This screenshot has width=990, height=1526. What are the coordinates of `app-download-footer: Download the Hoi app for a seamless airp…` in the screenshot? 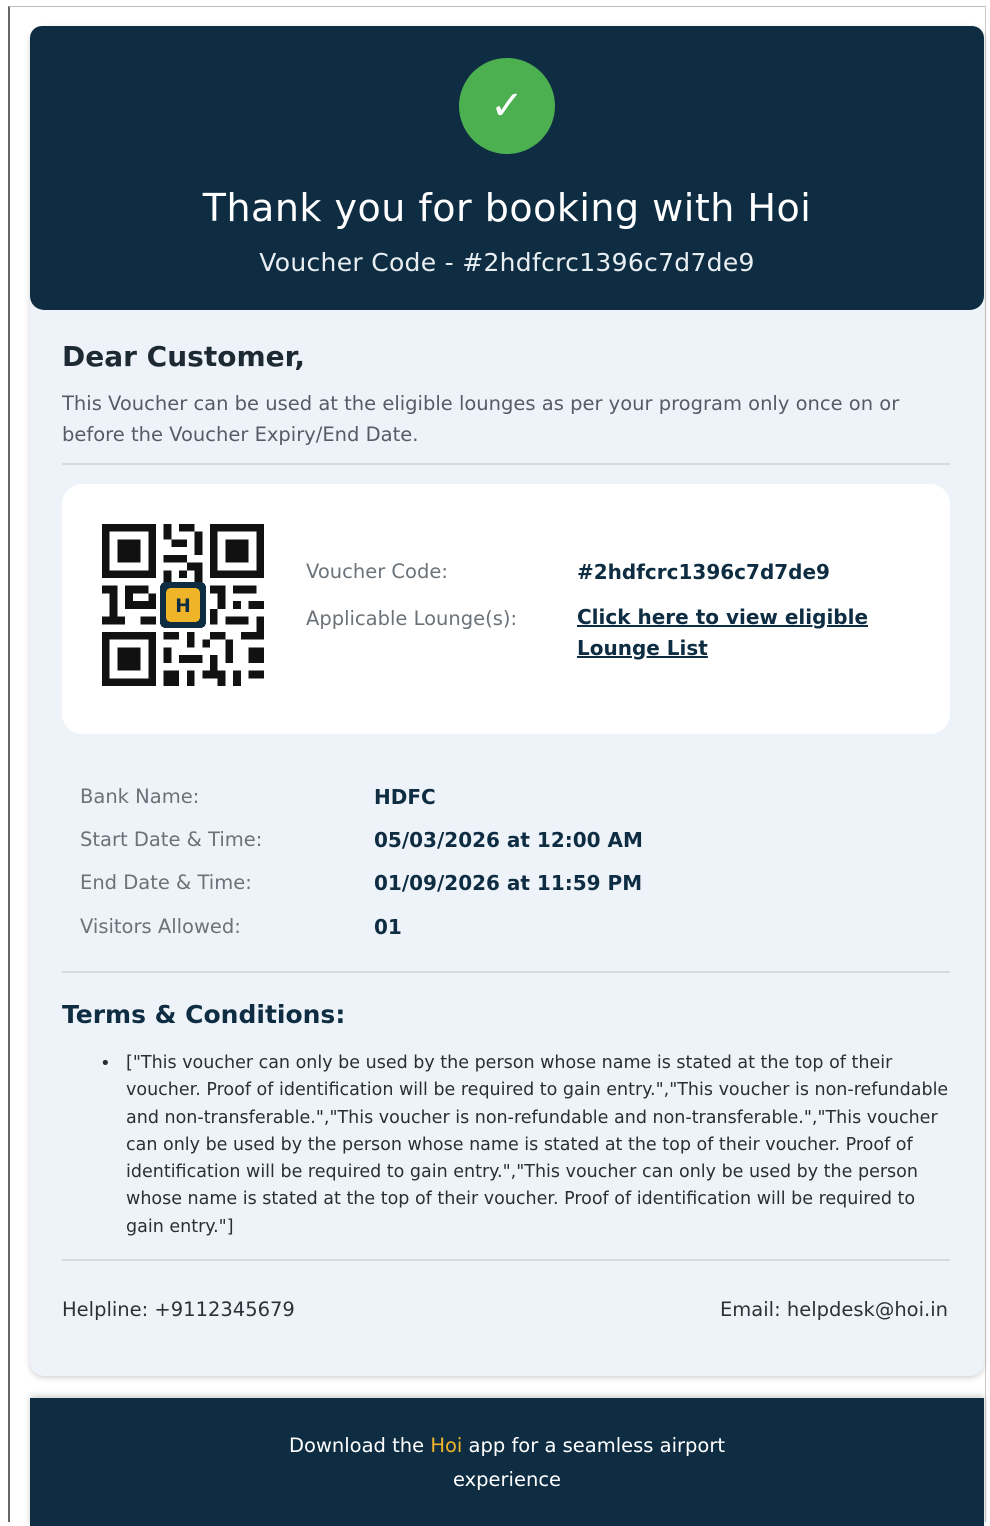 It's located at (507, 1462).